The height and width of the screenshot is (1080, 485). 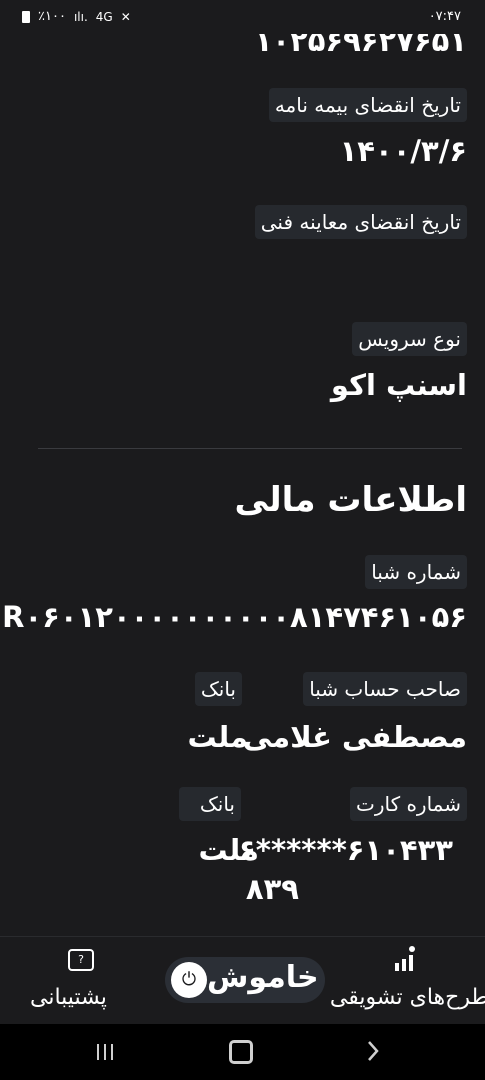 I want to click on clock: ۰۷:۴۷, so click(x=444, y=16).